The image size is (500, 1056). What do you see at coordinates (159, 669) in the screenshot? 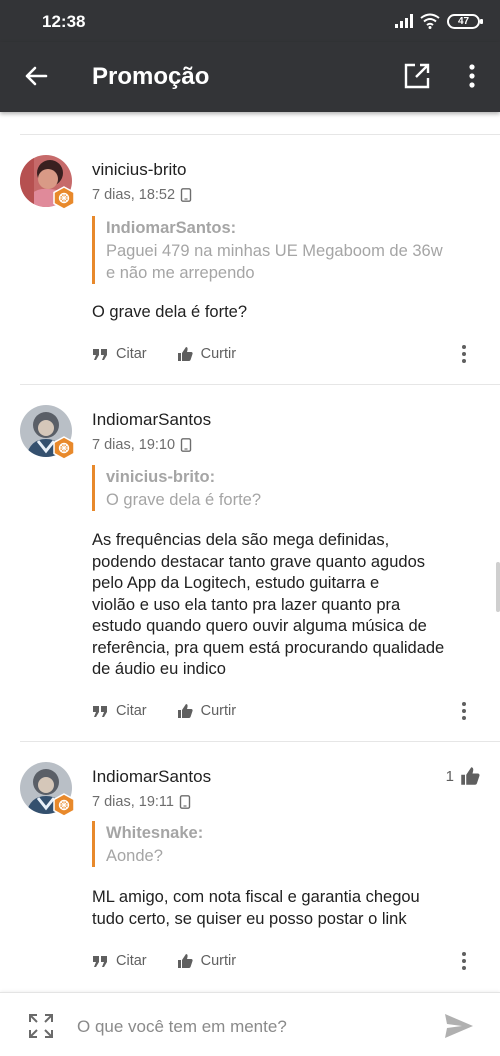
I see `comment-text-line: de áudio eu indico` at bounding box center [159, 669].